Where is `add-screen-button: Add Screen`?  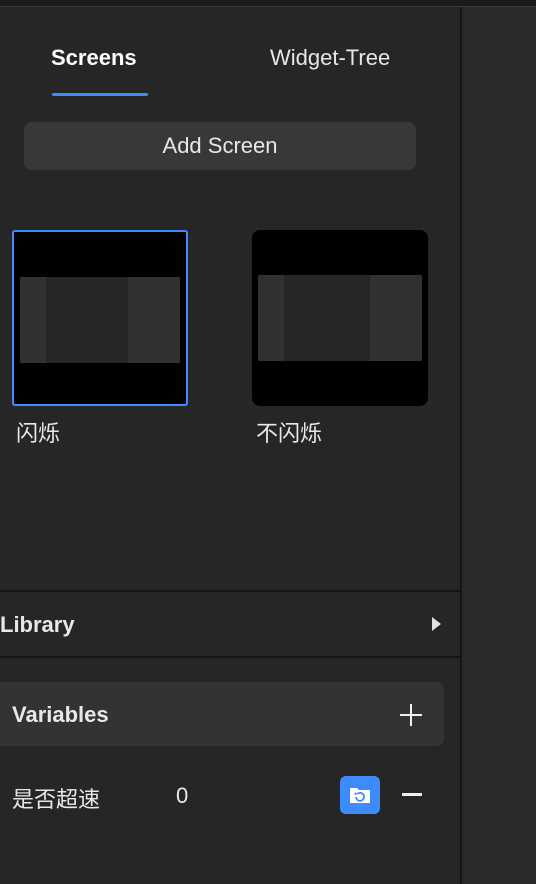 add-screen-button: Add Screen is located at coordinates (220, 146).